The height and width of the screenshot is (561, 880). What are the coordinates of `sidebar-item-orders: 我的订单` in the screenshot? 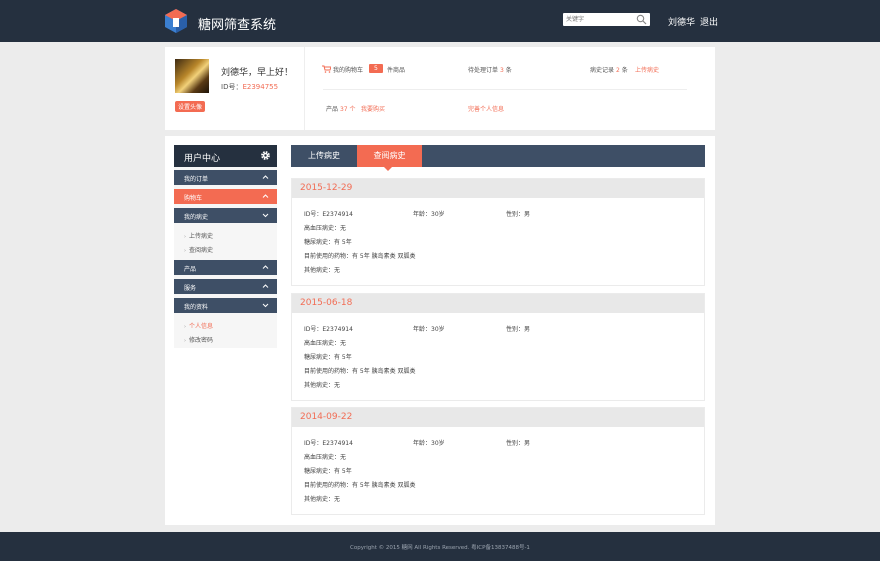 It's located at (225, 177).